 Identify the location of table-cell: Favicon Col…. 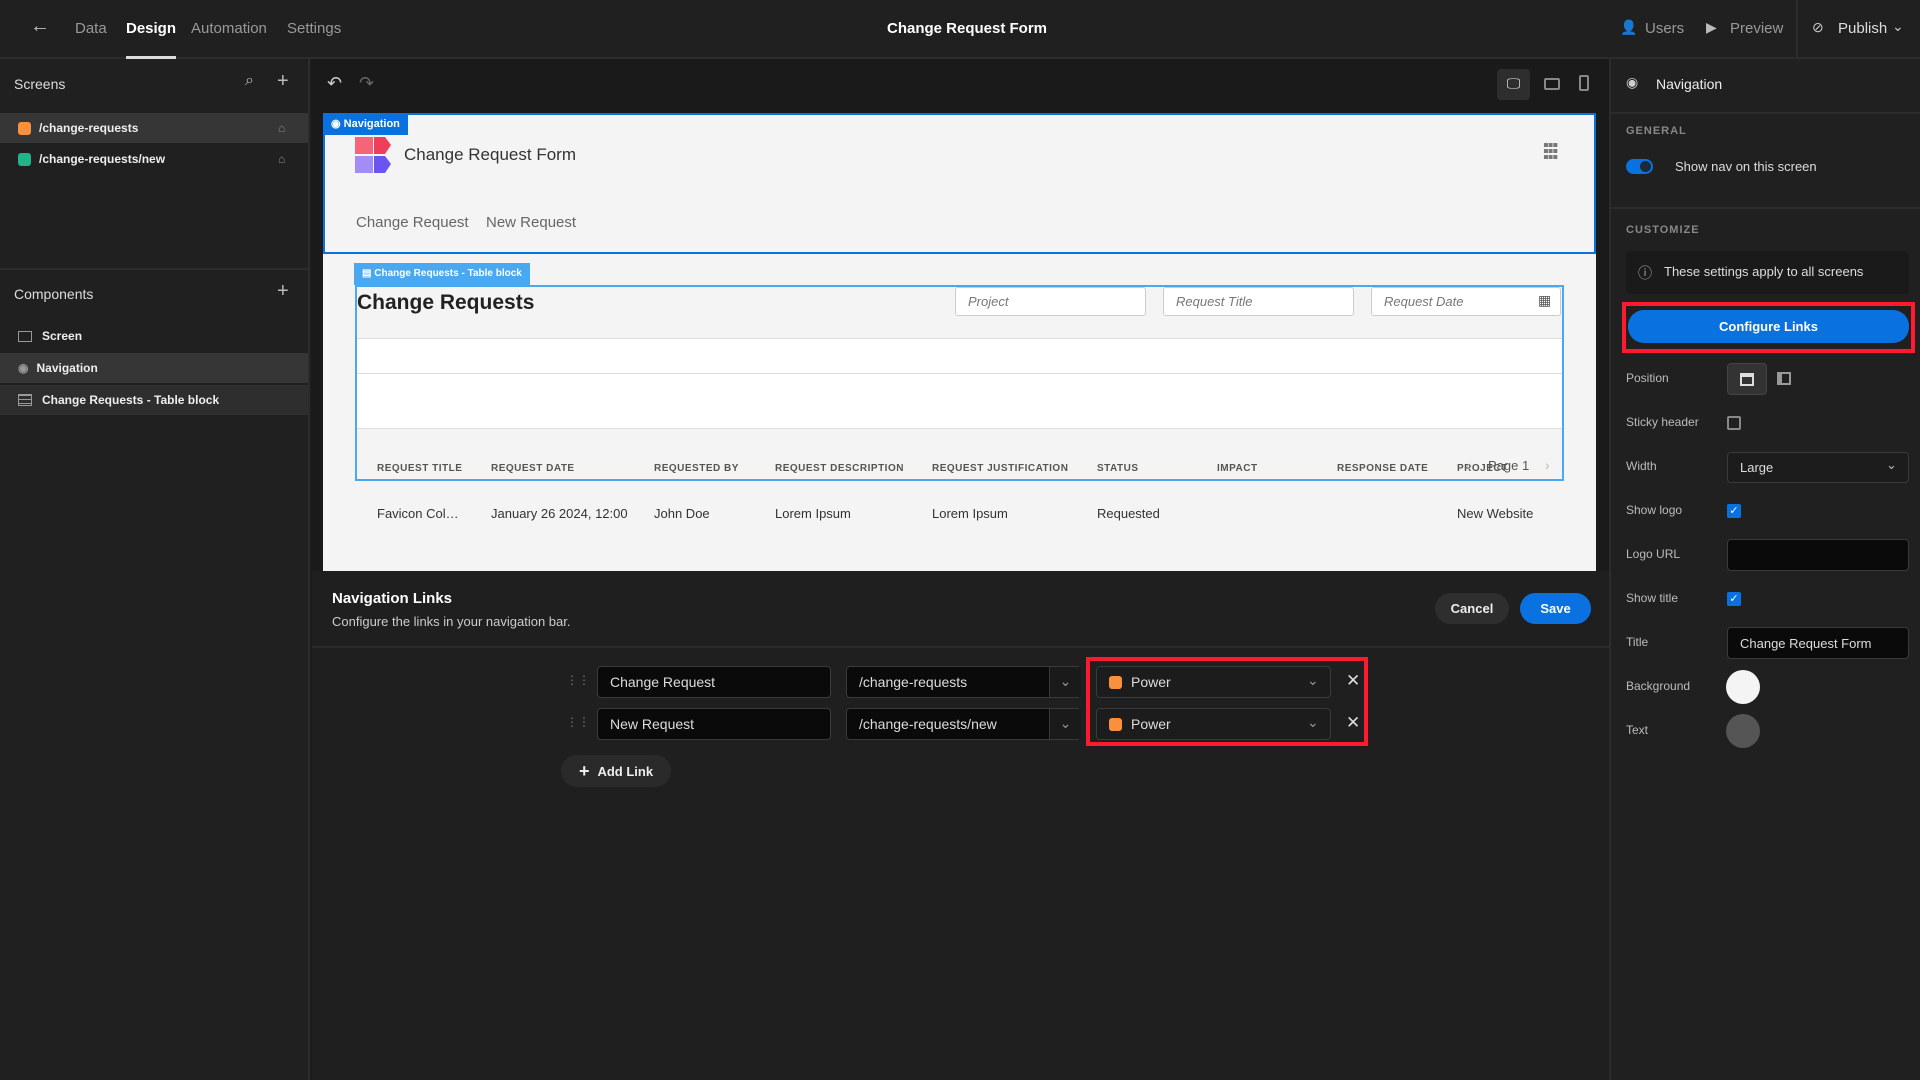
(418, 513).